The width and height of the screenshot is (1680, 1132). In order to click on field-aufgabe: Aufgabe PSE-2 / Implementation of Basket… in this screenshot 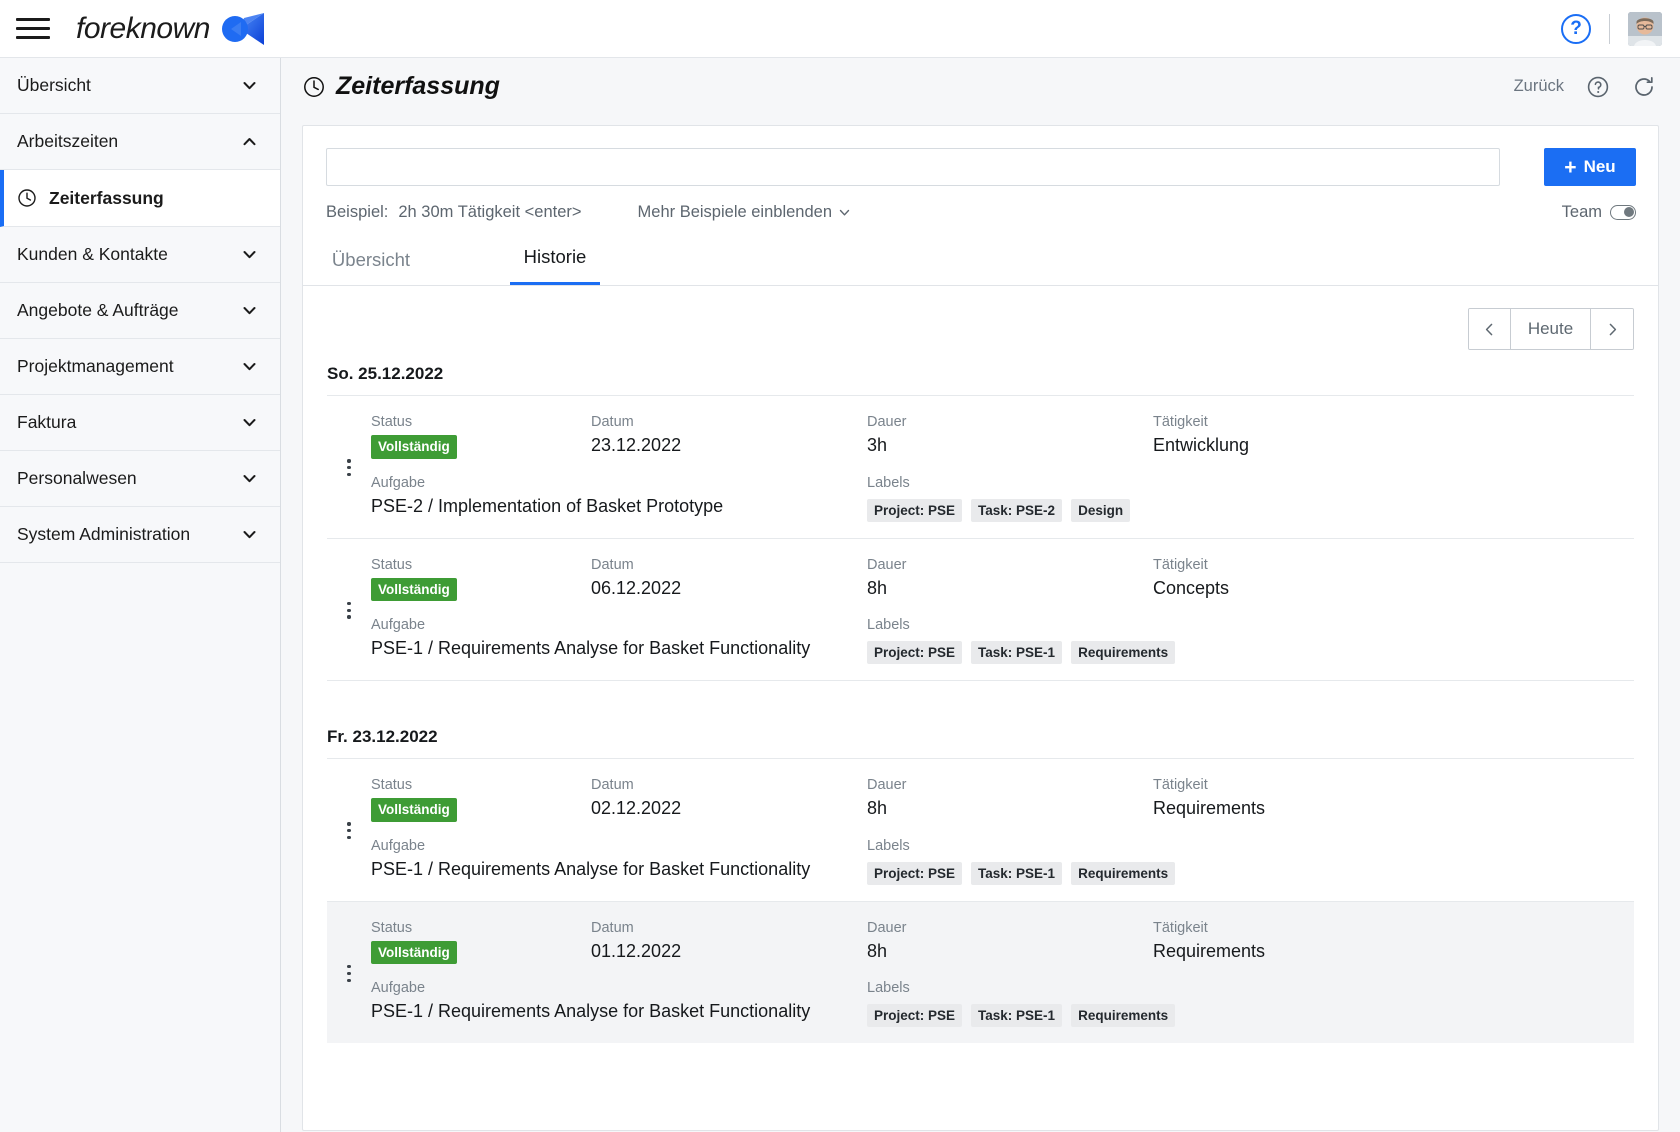, I will do `click(619, 498)`.